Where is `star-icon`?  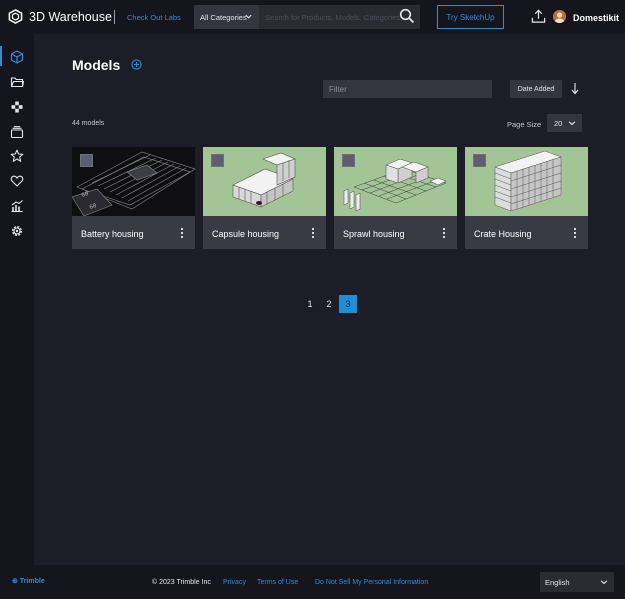
star-icon is located at coordinates (17, 156).